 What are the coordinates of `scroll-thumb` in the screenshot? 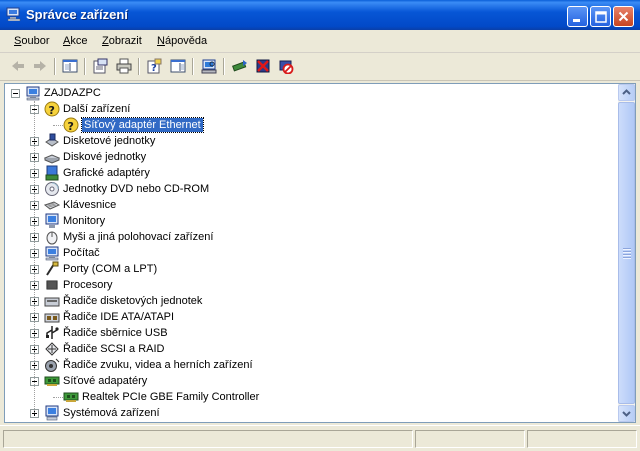 It's located at (626, 253).